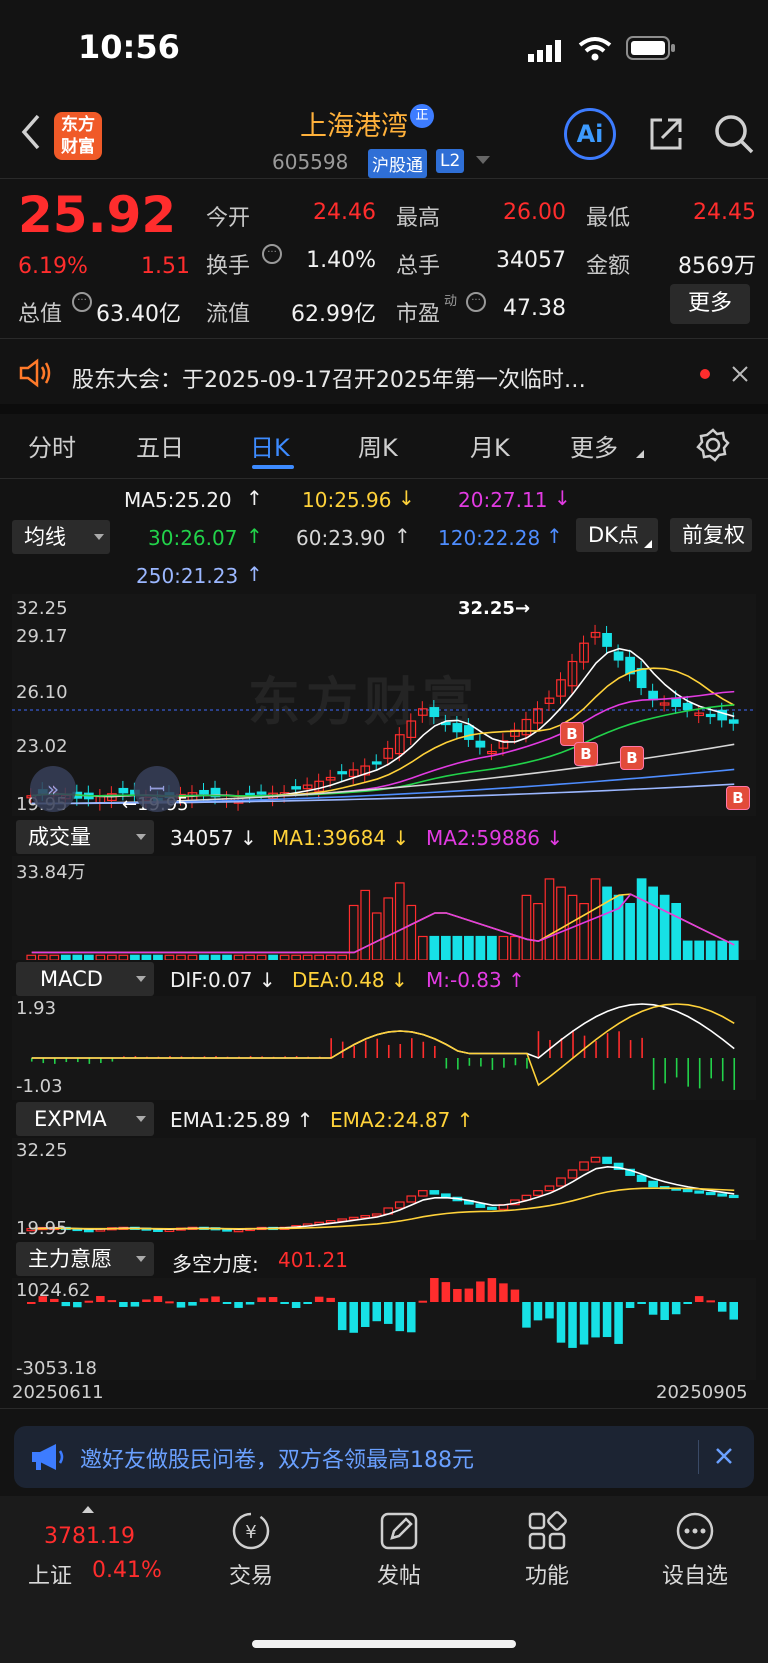 The height and width of the screenshot is (1663, 768). I want to click on post-icon, so click(399, 1531).